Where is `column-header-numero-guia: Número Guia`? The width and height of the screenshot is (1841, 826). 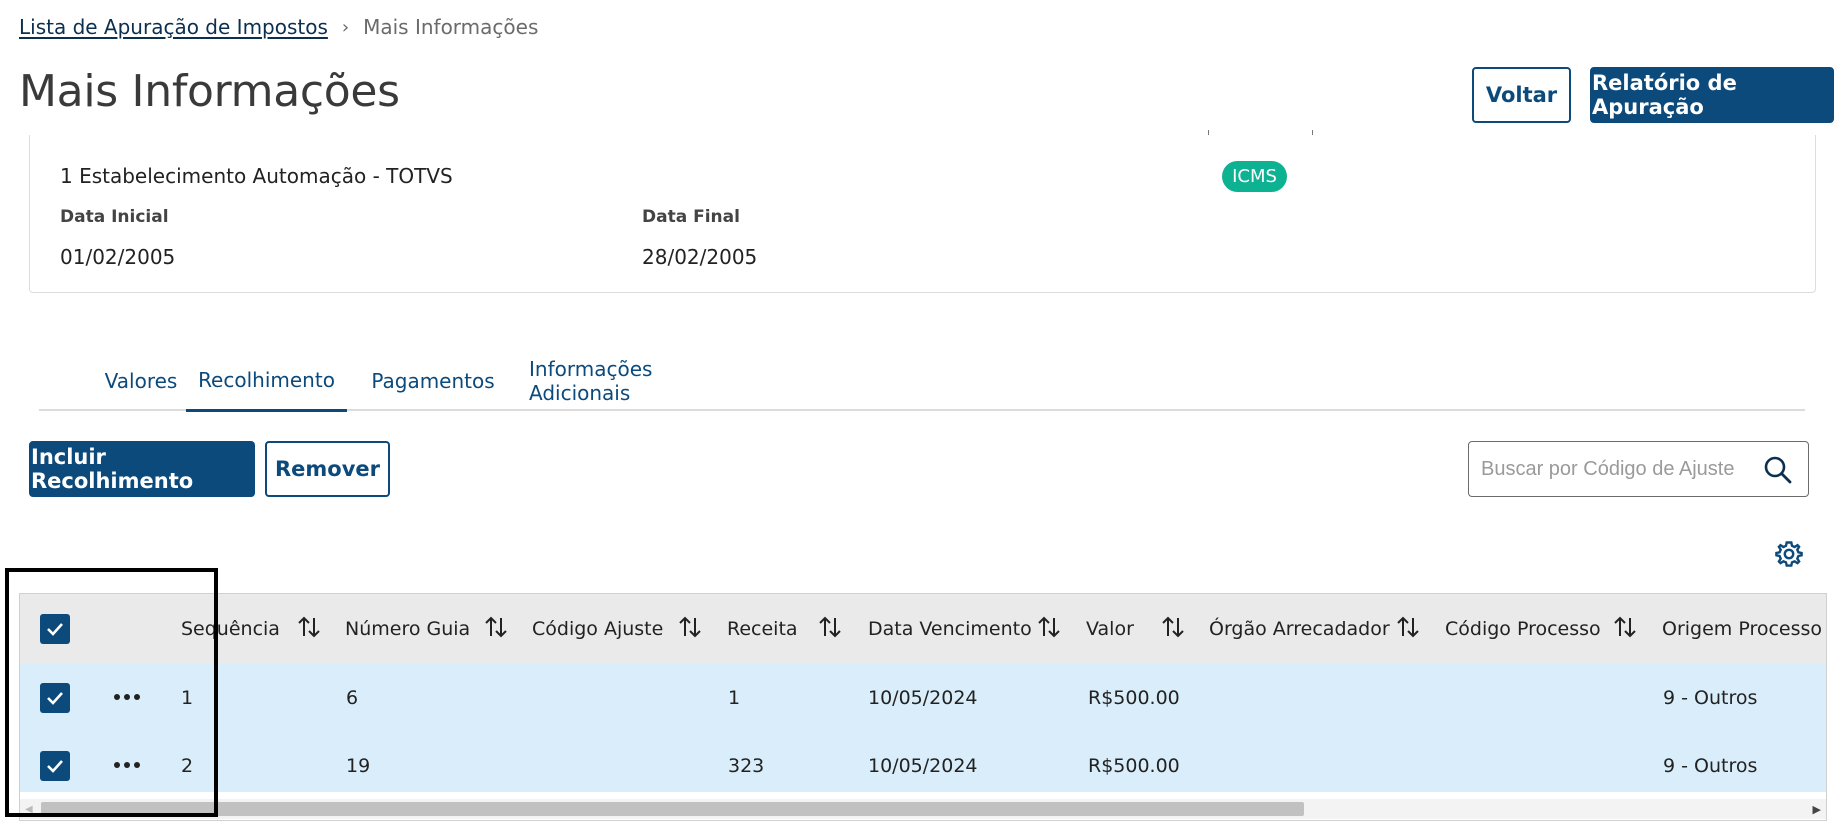 column-header-numero-guia: Número Guia is located at coordinates (407, 629).